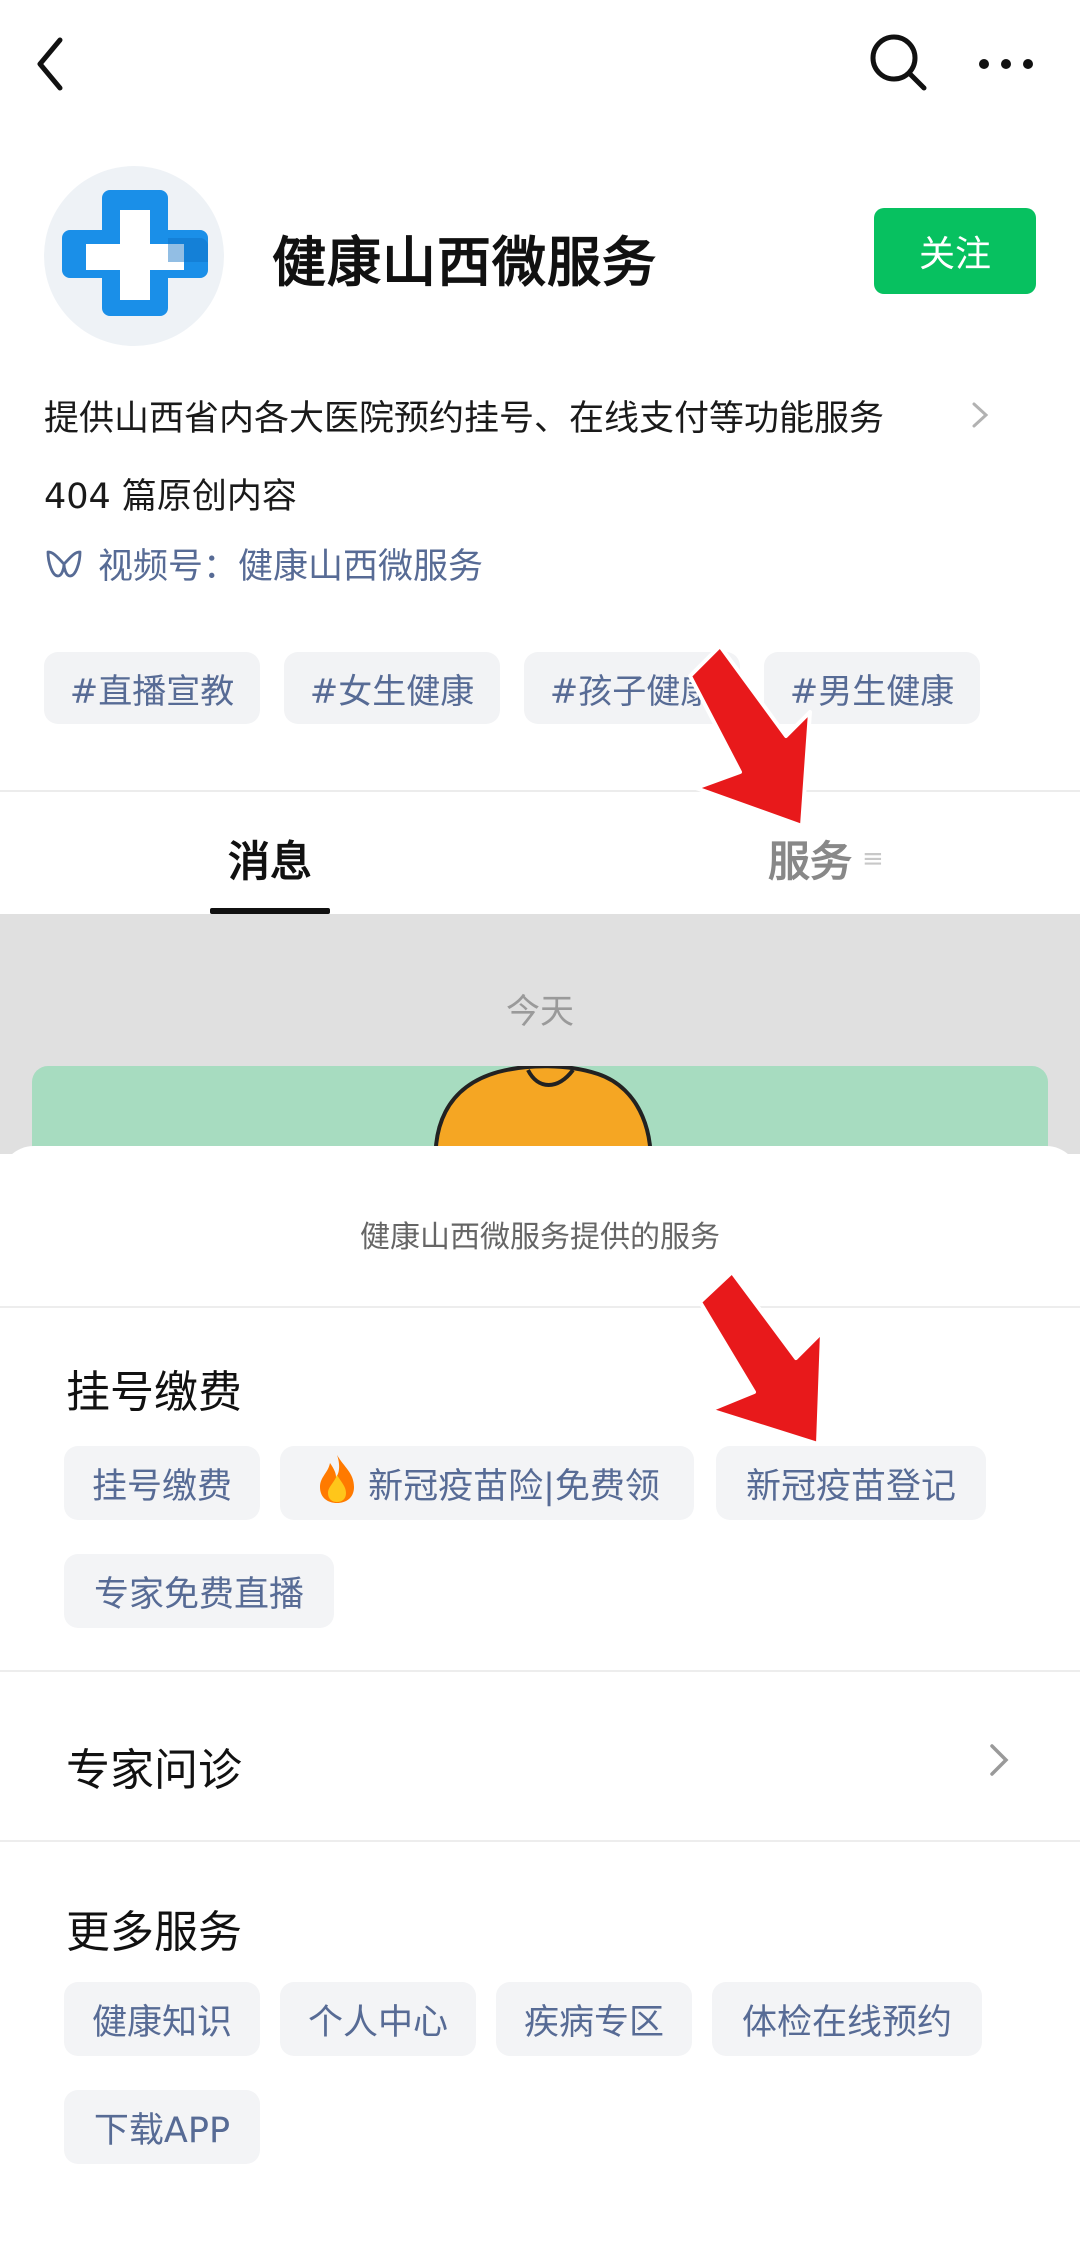 This screenshot has height=2246, width=1080. I want to click on medical-cross-logo-icon, so click(135, 253).